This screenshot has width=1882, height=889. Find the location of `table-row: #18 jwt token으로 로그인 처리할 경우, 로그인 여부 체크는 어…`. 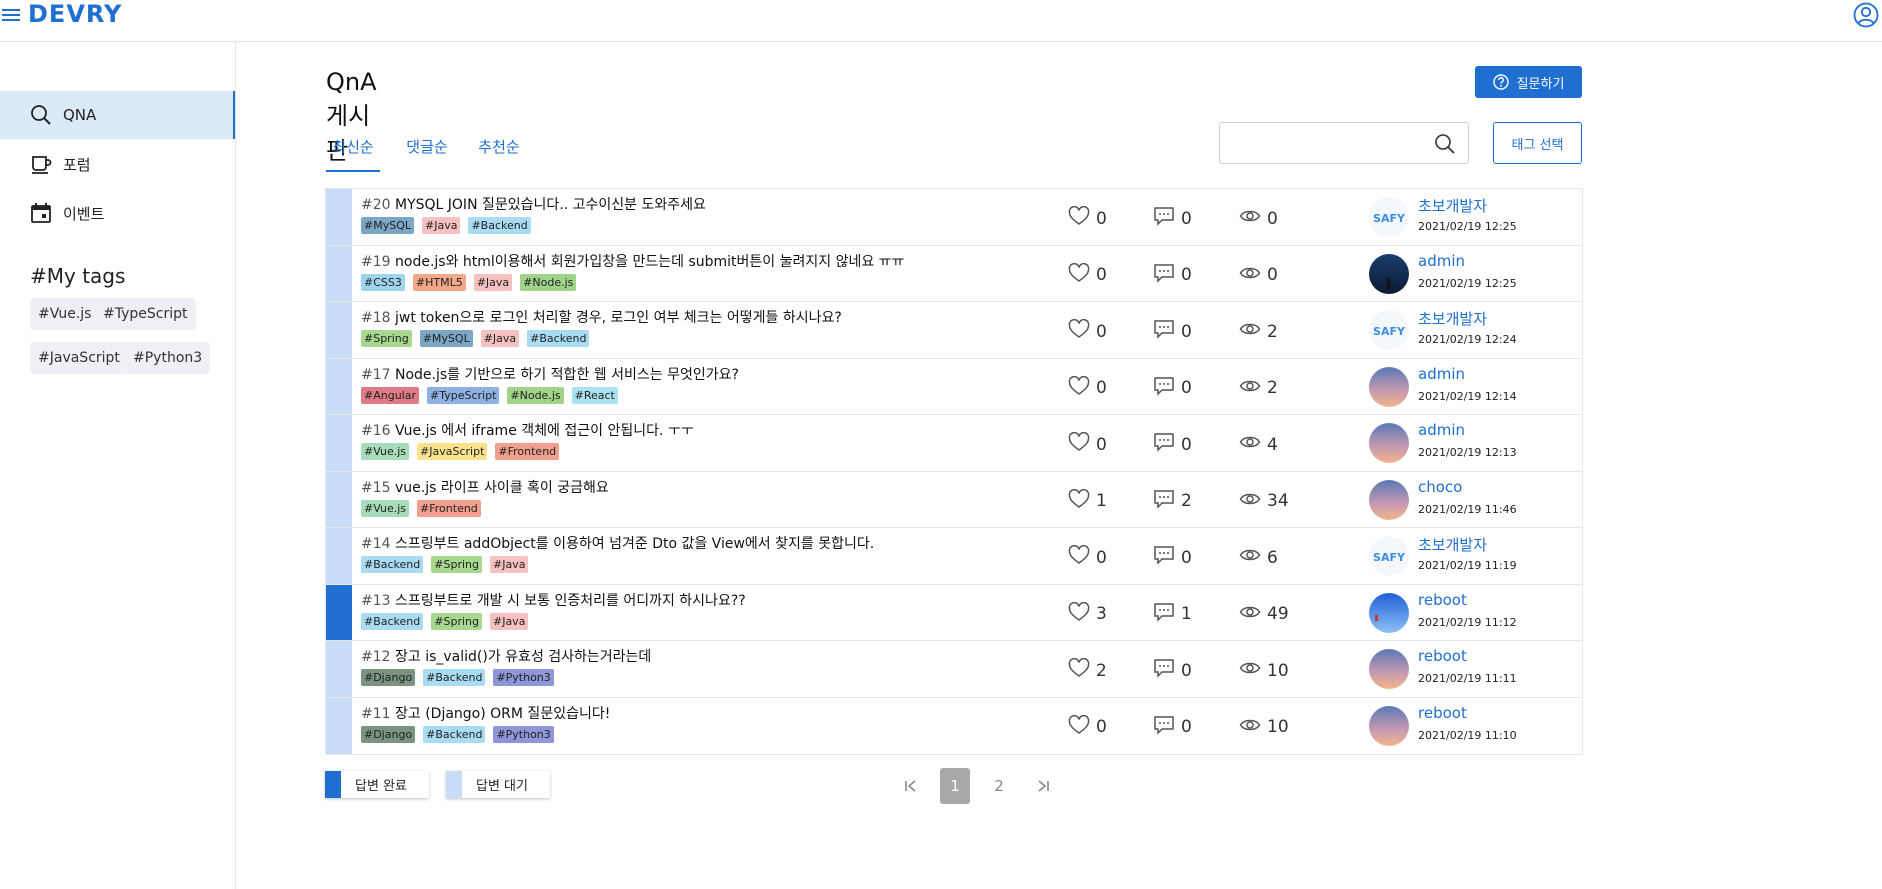

table-row: #18 jwt token으로 로그인 처리할 경우, 로그인 여부 체크는 어… is located at coordinates (954, 330).